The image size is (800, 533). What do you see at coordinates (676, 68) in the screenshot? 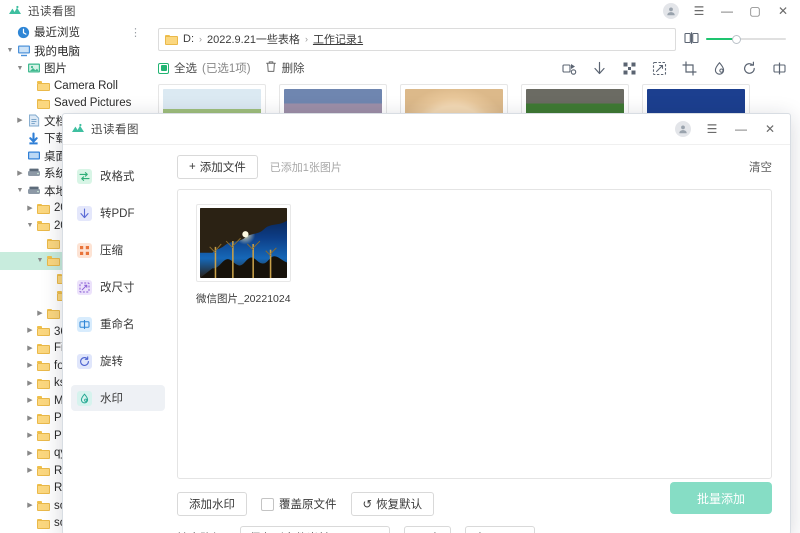
I see `image-tools` at bounding box center [676, 68].